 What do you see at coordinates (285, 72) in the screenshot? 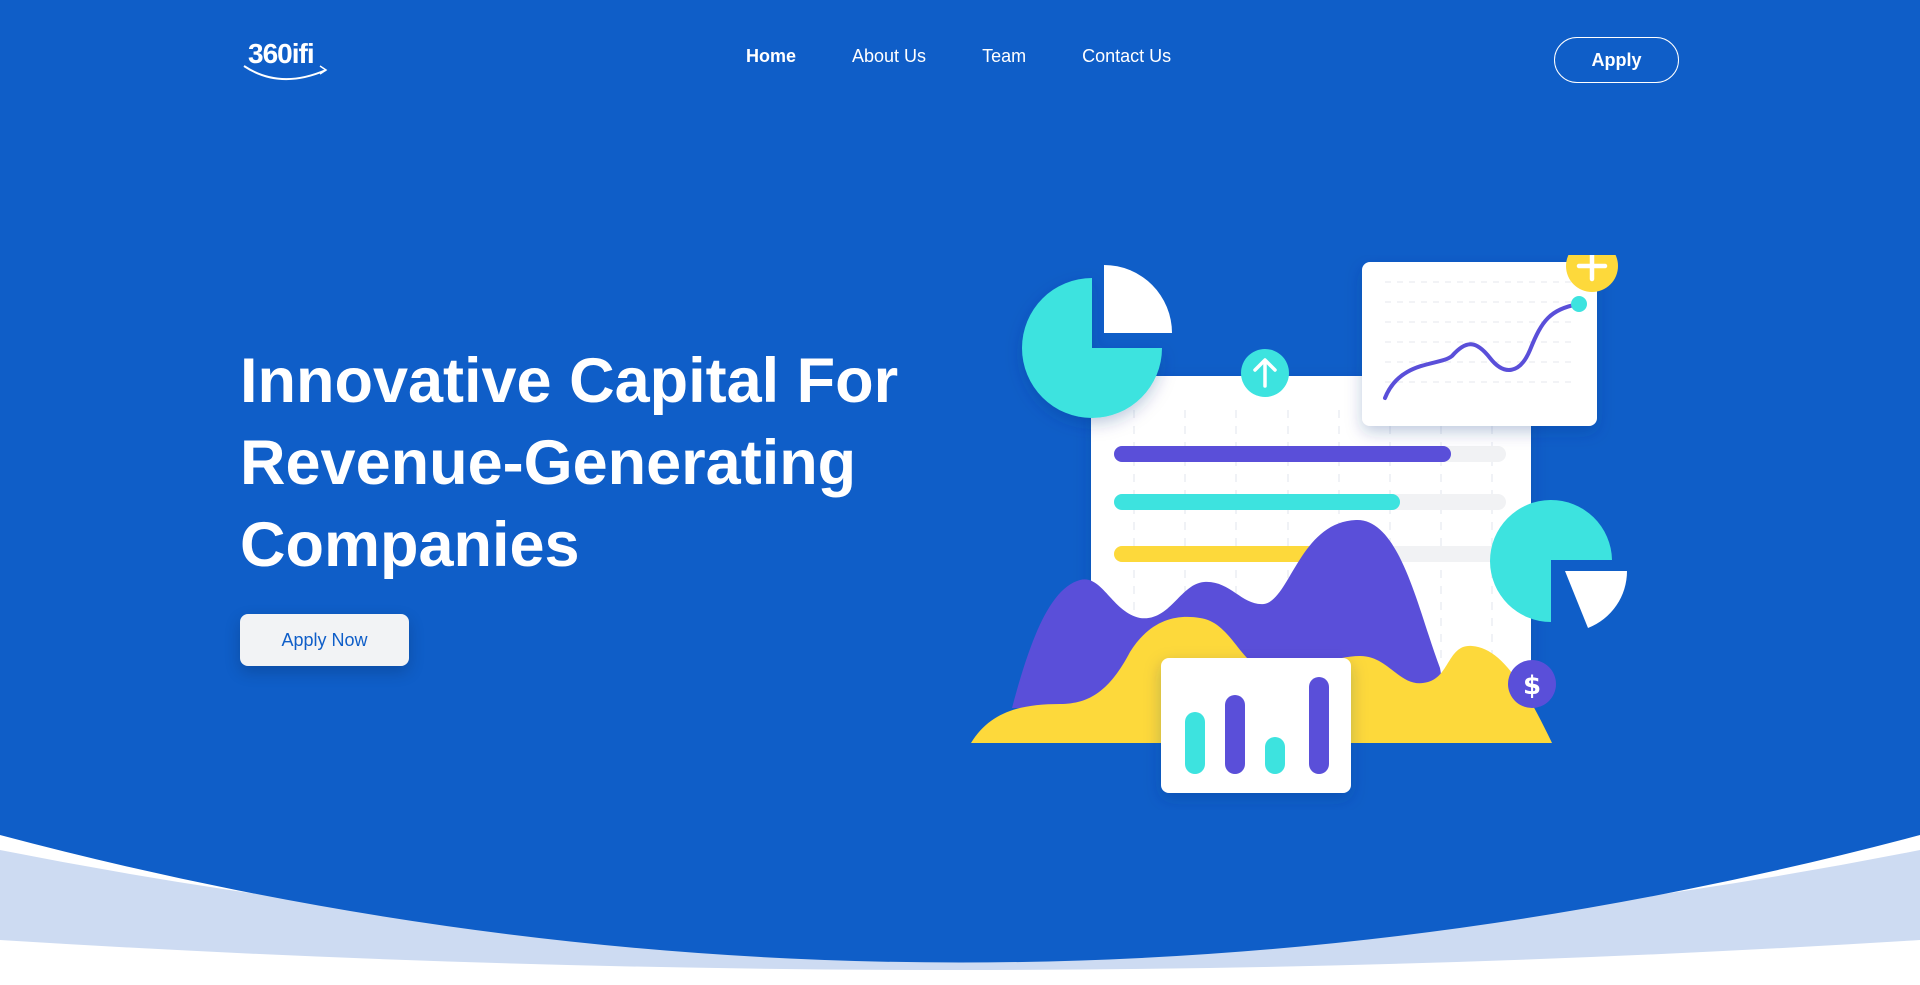
I see `logo-swoosh-icon` at bounding box center [285, 72].